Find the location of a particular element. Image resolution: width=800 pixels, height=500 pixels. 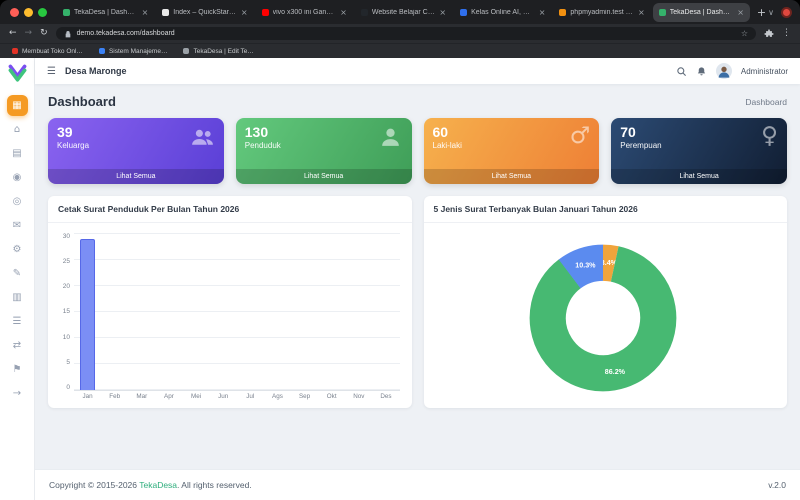

x-tick-label: Ags is located at coordinates (277, 396).